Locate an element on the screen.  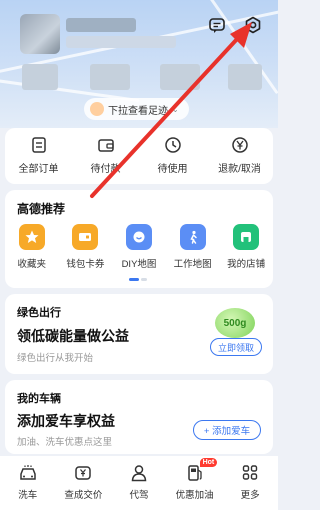
order-all: 全部订单 is located at coordinates (39, 160).